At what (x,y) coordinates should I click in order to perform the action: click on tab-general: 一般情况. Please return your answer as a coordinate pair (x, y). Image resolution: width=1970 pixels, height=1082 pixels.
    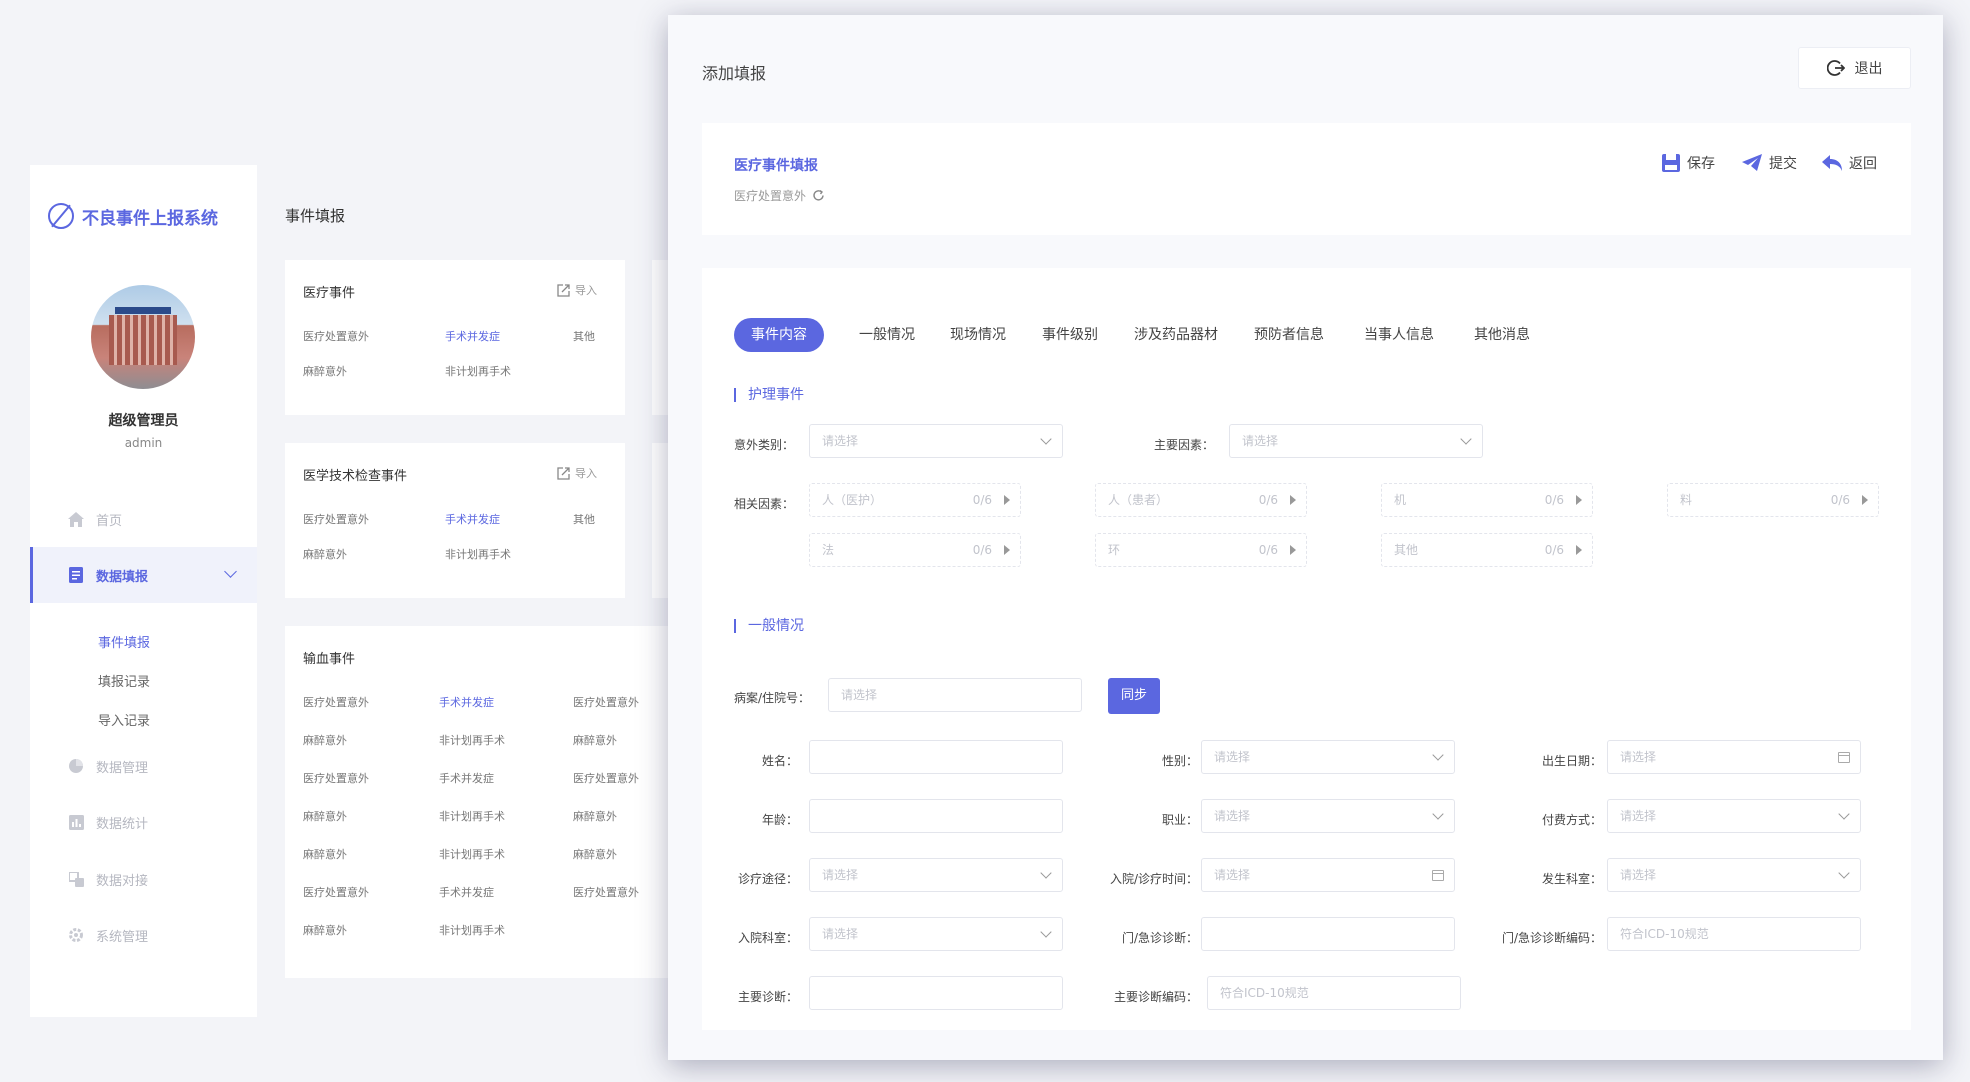
    Looking at the image, I should click on (887, 335).